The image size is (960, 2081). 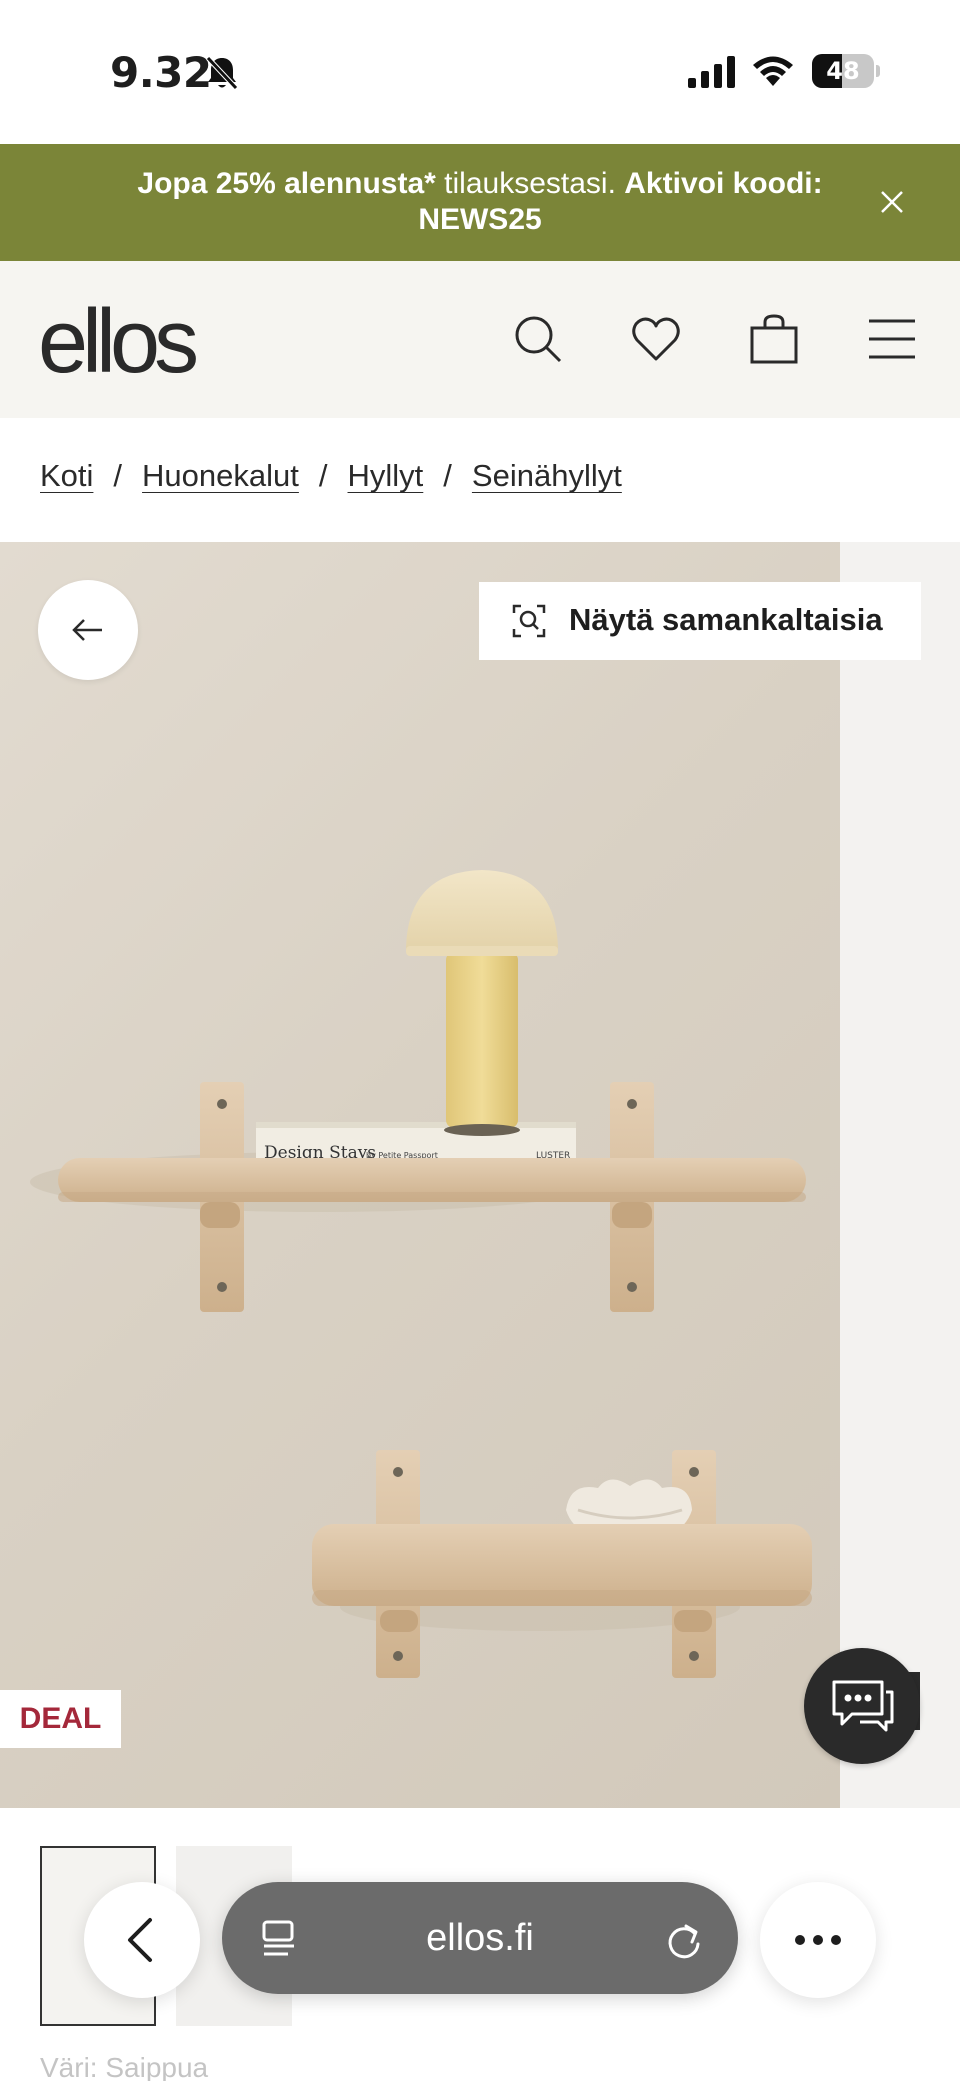 I want to click on address-bar: ellos.fi, so click(x=480, y=1938).